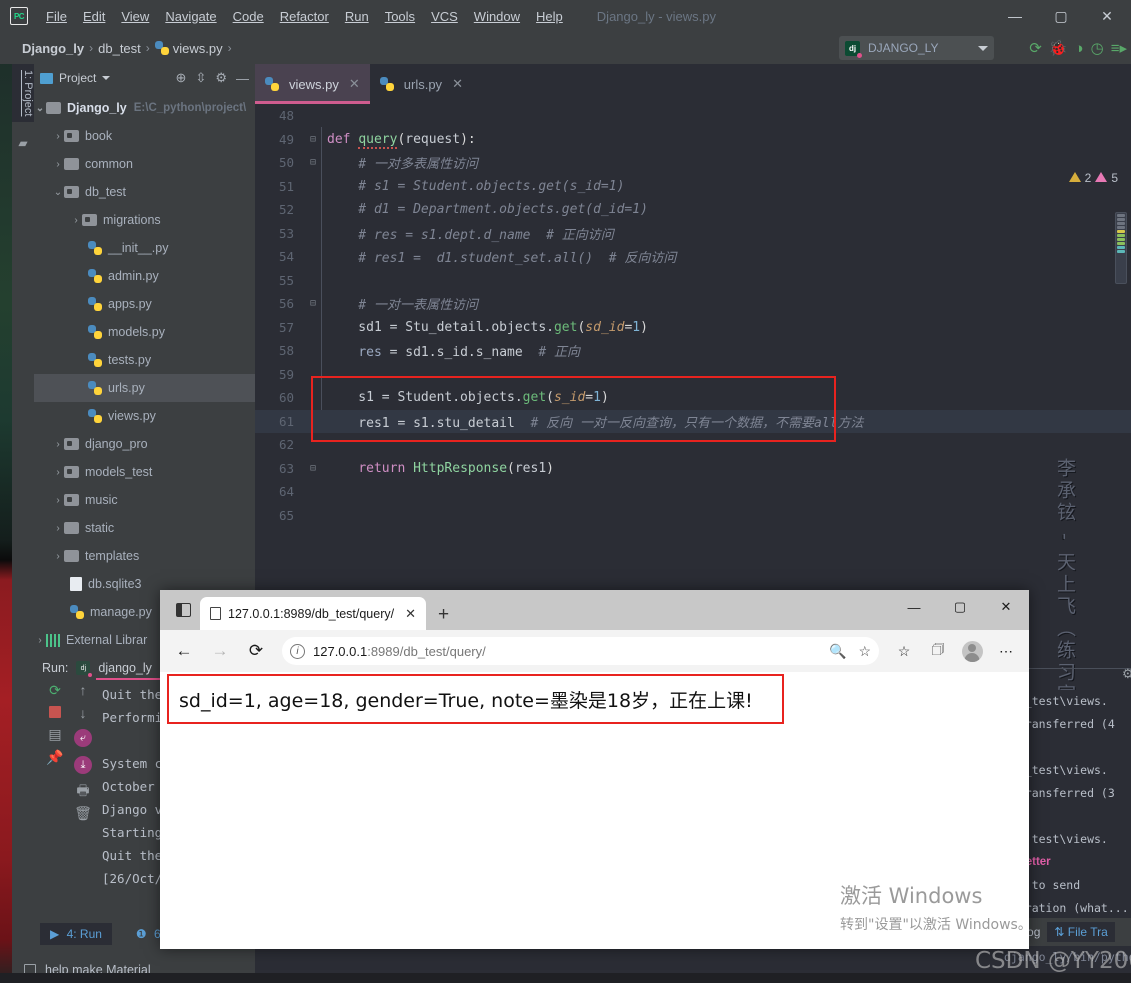 This screenshot has width=1131, height=983. Describe the element at coordinates (938, 651) in the screenshot. I see `collections-icon: 🗇` at that location.